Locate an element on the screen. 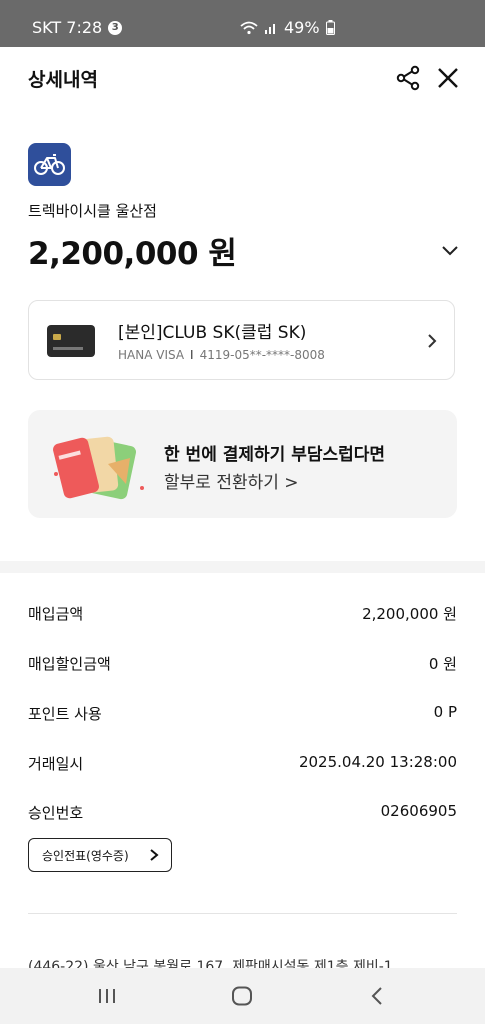 This screenshot has height=1024, width=485. card-image is located at coordinates (71, 341).